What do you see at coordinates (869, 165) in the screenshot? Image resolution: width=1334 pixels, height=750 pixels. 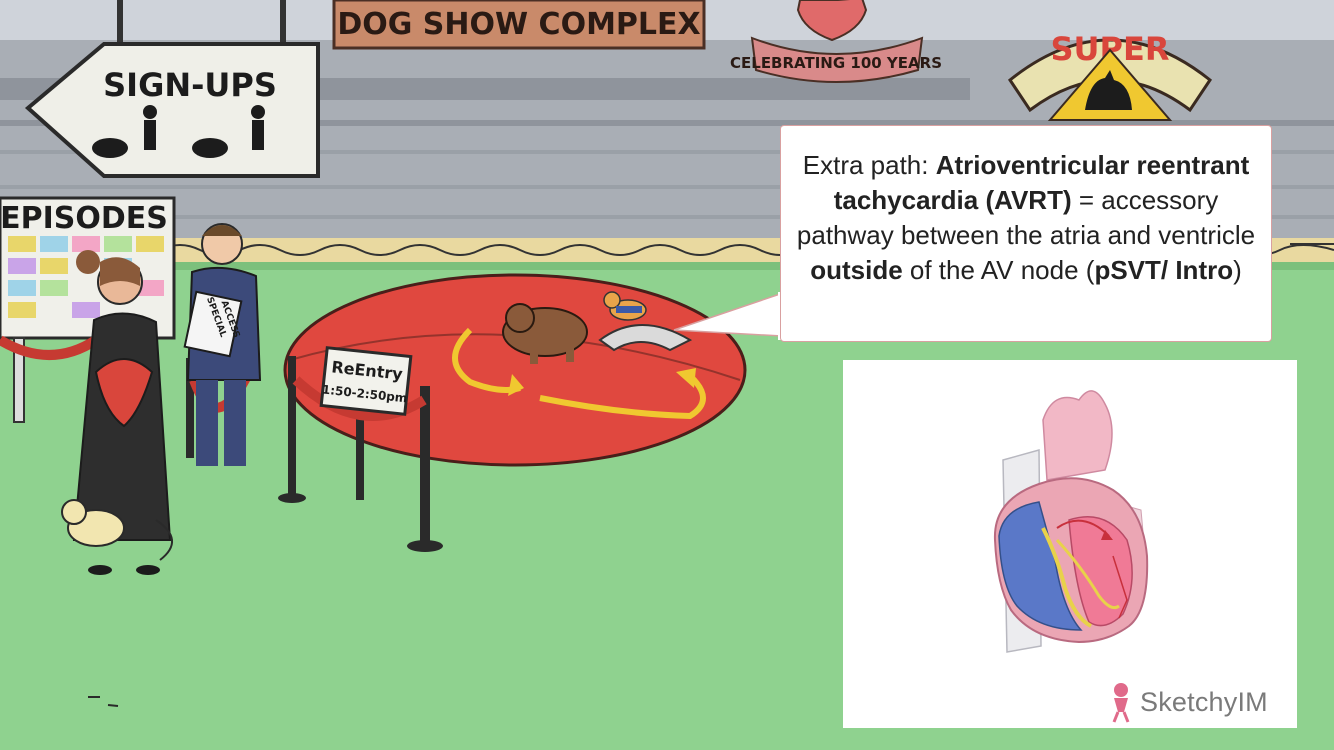 I see `callout-text-1: Extra path:` at bounding box center [869, 165].